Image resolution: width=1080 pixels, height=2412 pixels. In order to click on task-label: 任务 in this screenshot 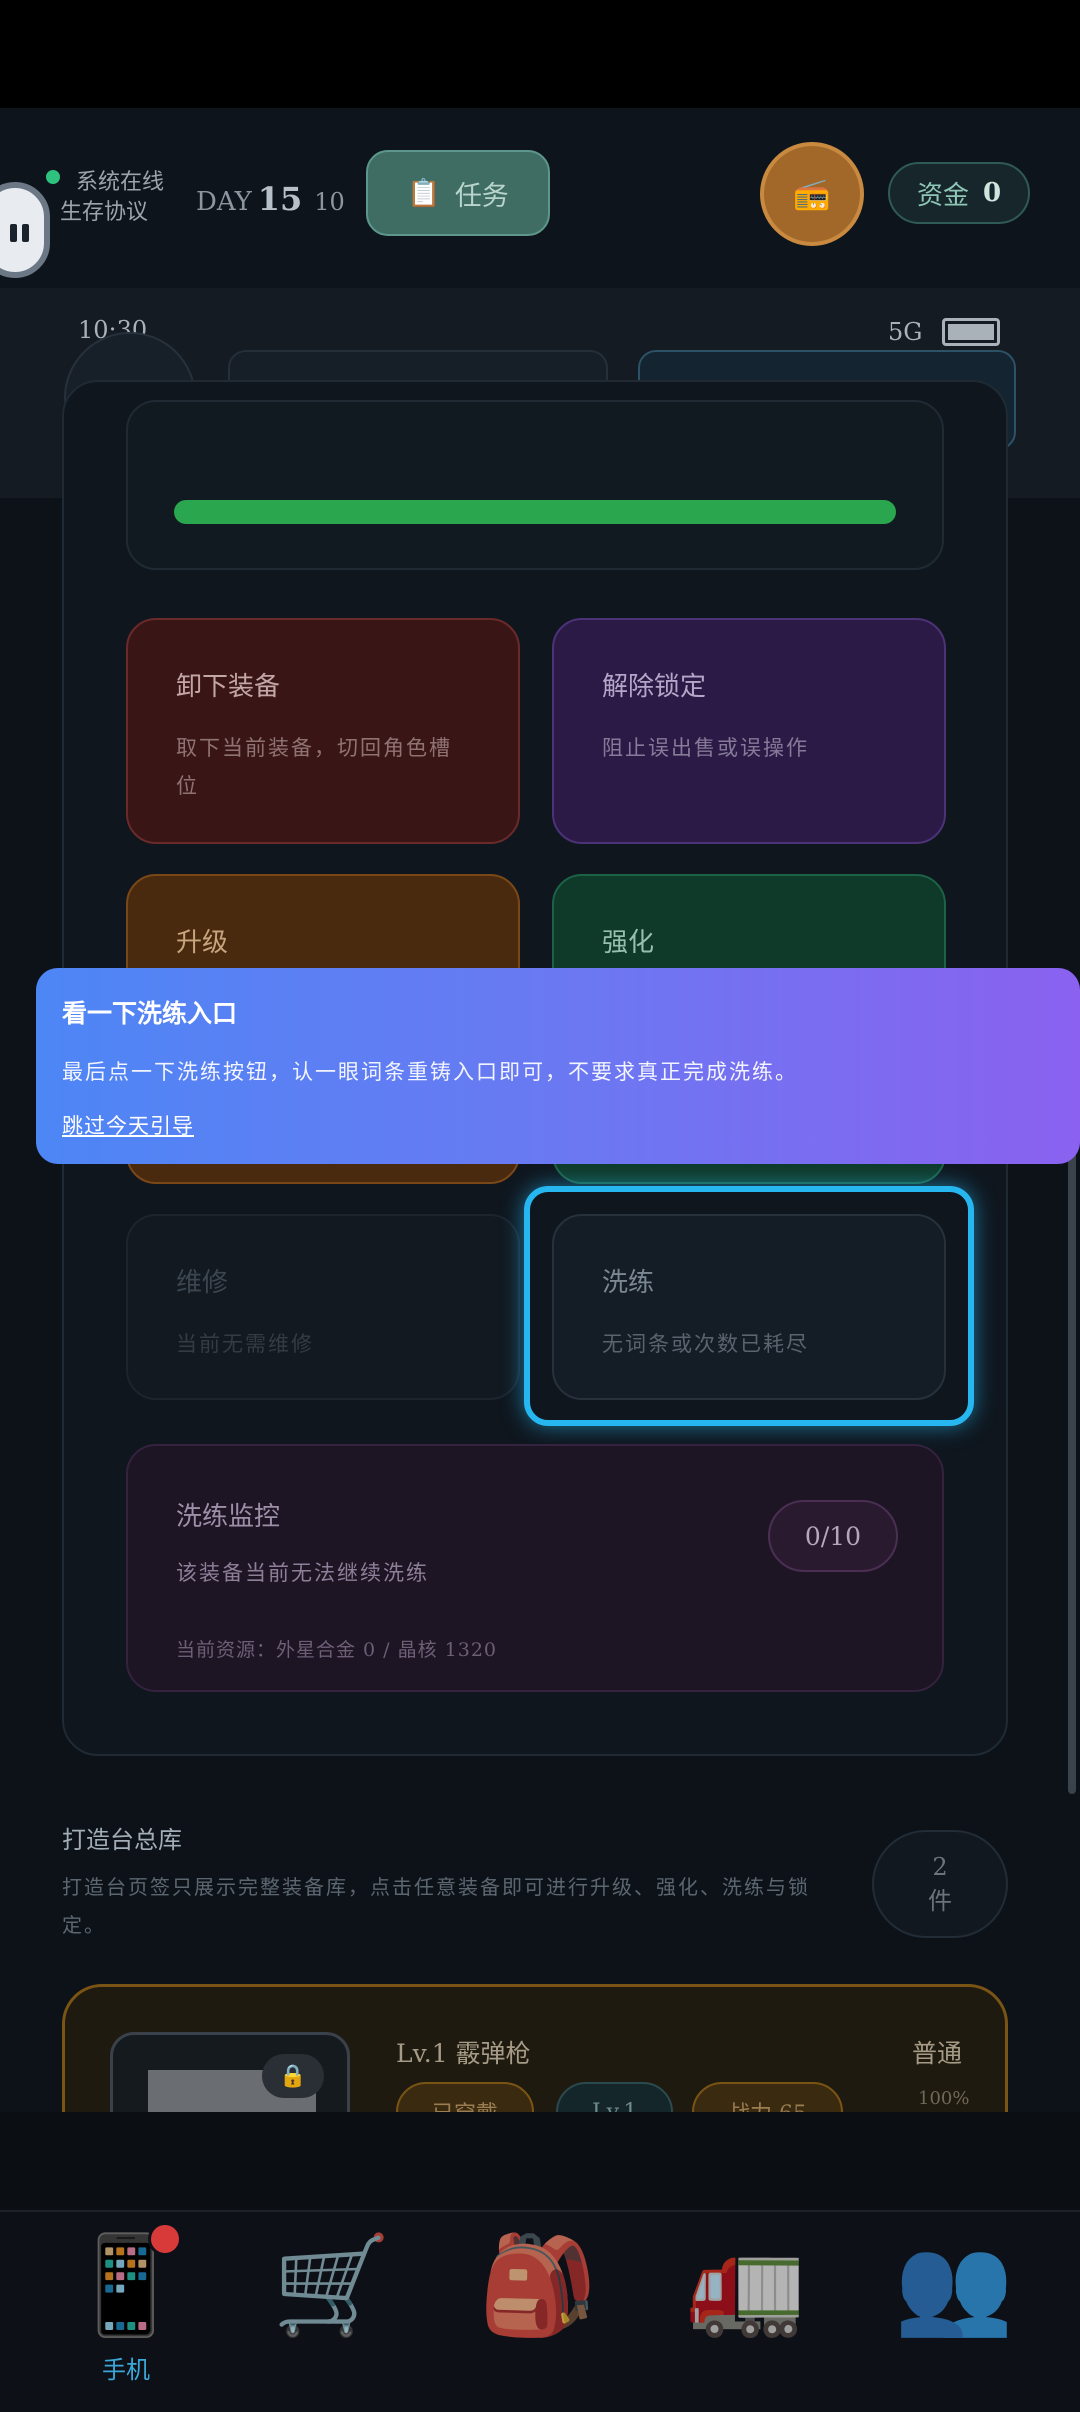, I will do `click(481, 196)`.